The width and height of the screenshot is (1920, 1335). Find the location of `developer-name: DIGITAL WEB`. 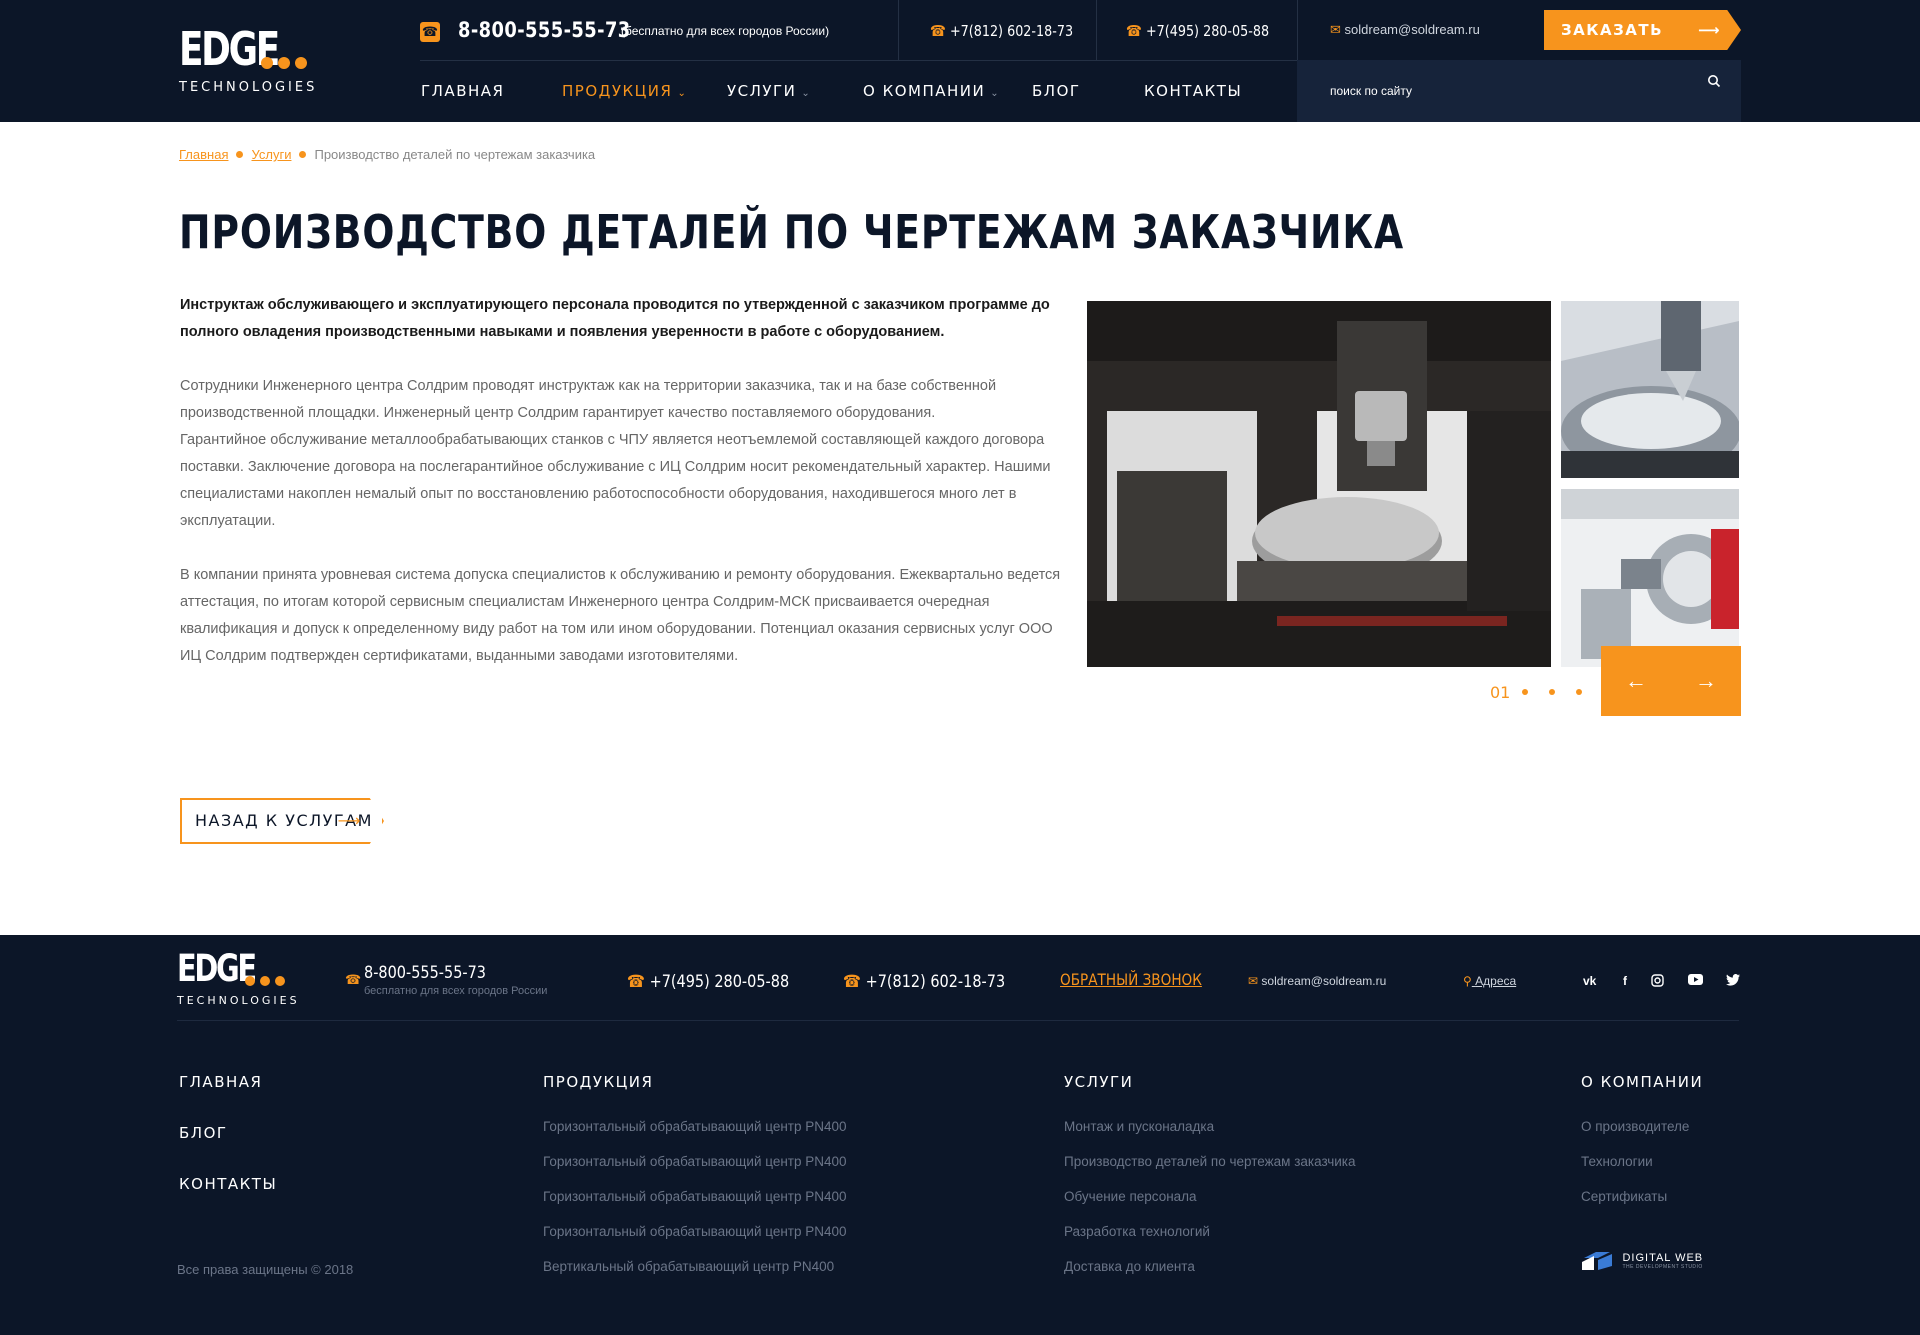

developer-name: DIGITAL WEB is located at coordinates (1663, 1258).